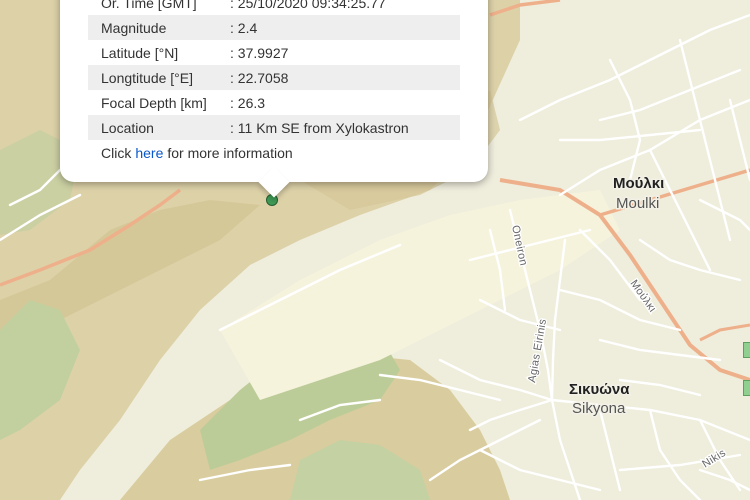 The image size is (750, 500). What do you see at coordinates (134, 27) in the screenshot?
I see `info-label: Magnitude` at bounding box center [134, 27].